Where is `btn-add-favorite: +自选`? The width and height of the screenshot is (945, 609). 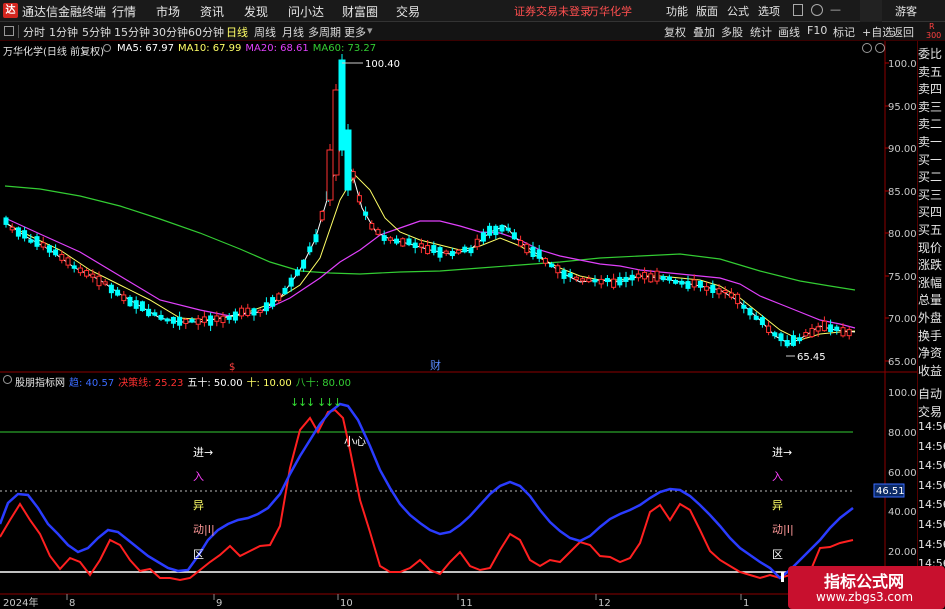 btn-add-favorite: +自选 is located at coordinates (877, 32).